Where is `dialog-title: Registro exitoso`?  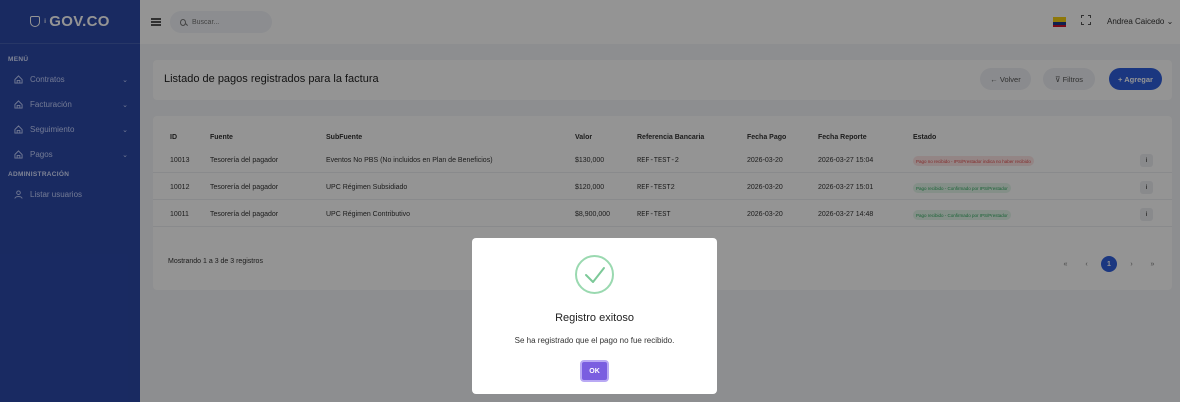
dialog-title: Registro exitoso is located at coordinates (594, 318).